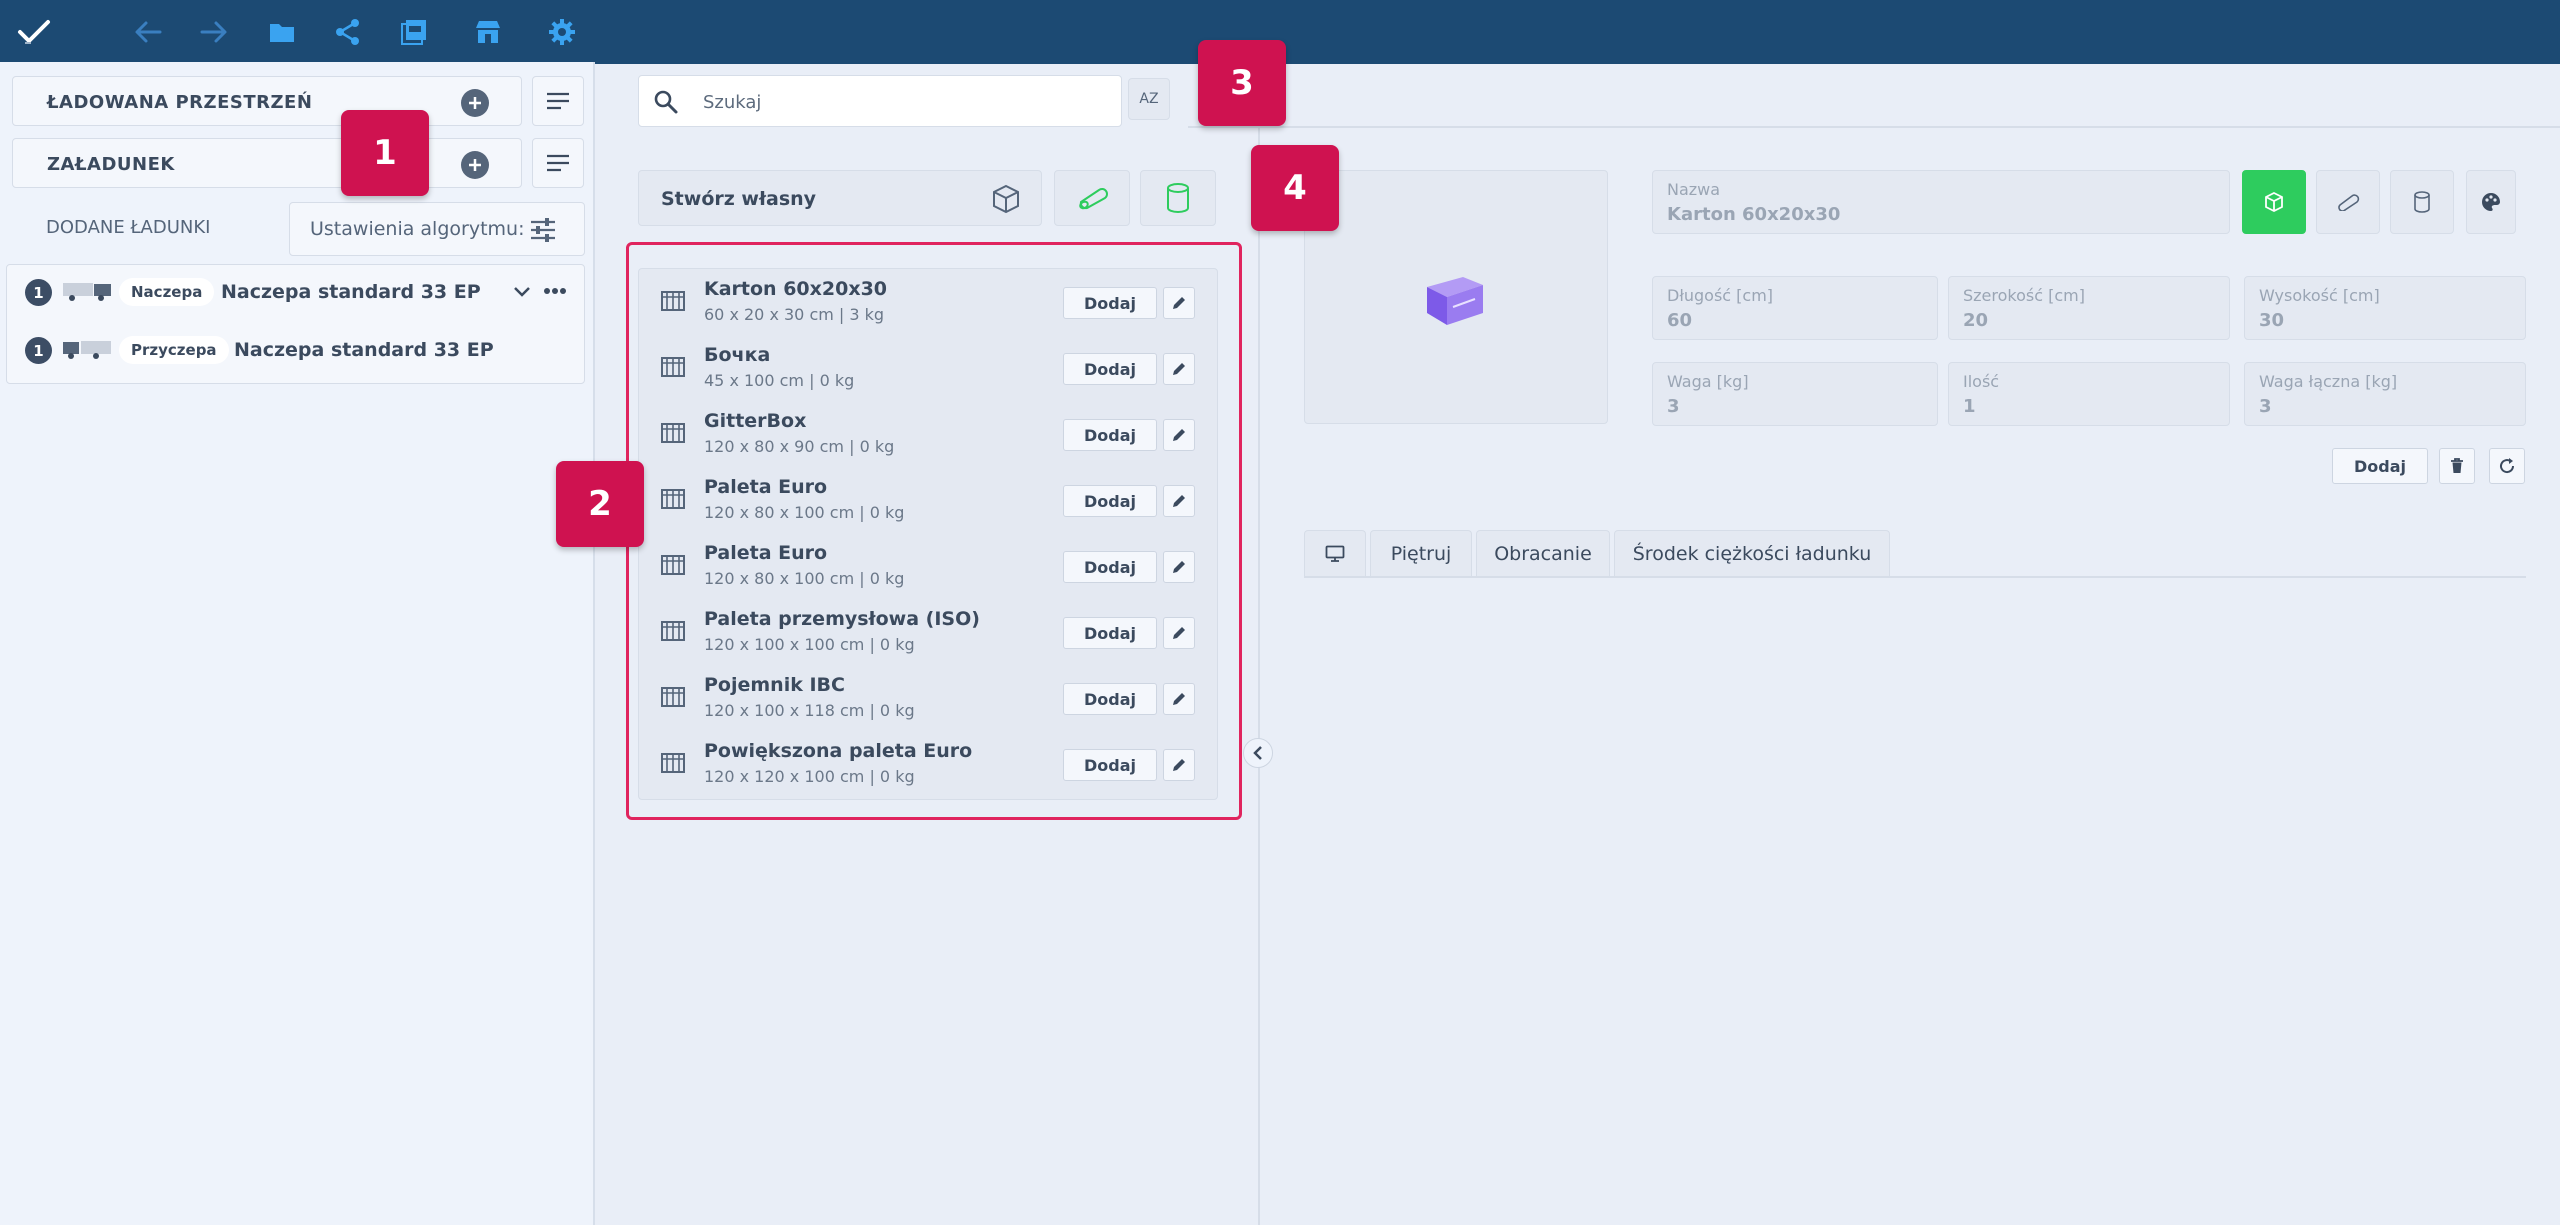  What do you see at coordinates (1708, 381) in the screenshot?
I see `weight-label: Waga [kg]` at bounding box center [1708, 381].